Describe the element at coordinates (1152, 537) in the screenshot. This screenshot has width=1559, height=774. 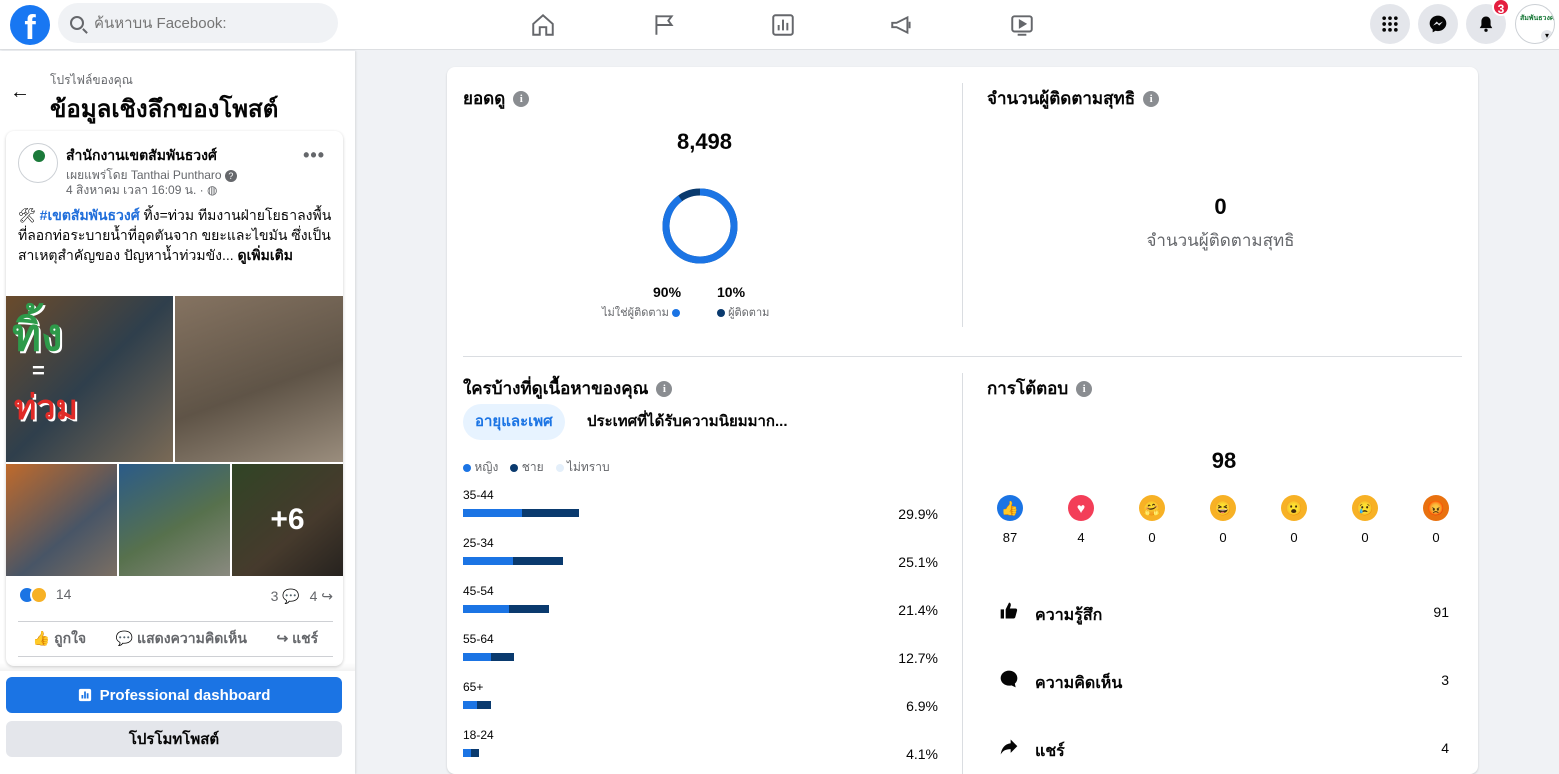
I see `care-reaction-count: 0` at that location.